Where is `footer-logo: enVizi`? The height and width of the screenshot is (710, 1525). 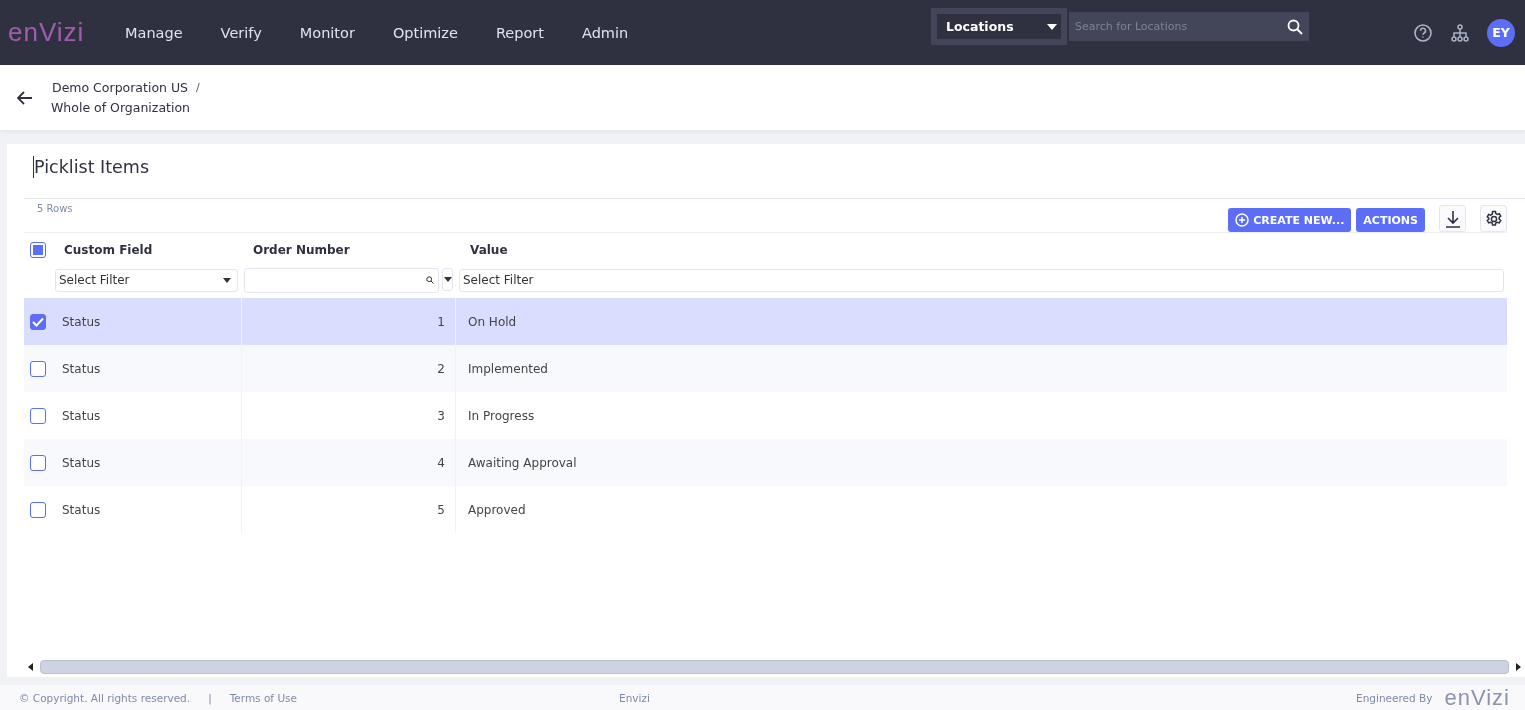
footer-logo: enVizi is located at coordinates (1477, 697).